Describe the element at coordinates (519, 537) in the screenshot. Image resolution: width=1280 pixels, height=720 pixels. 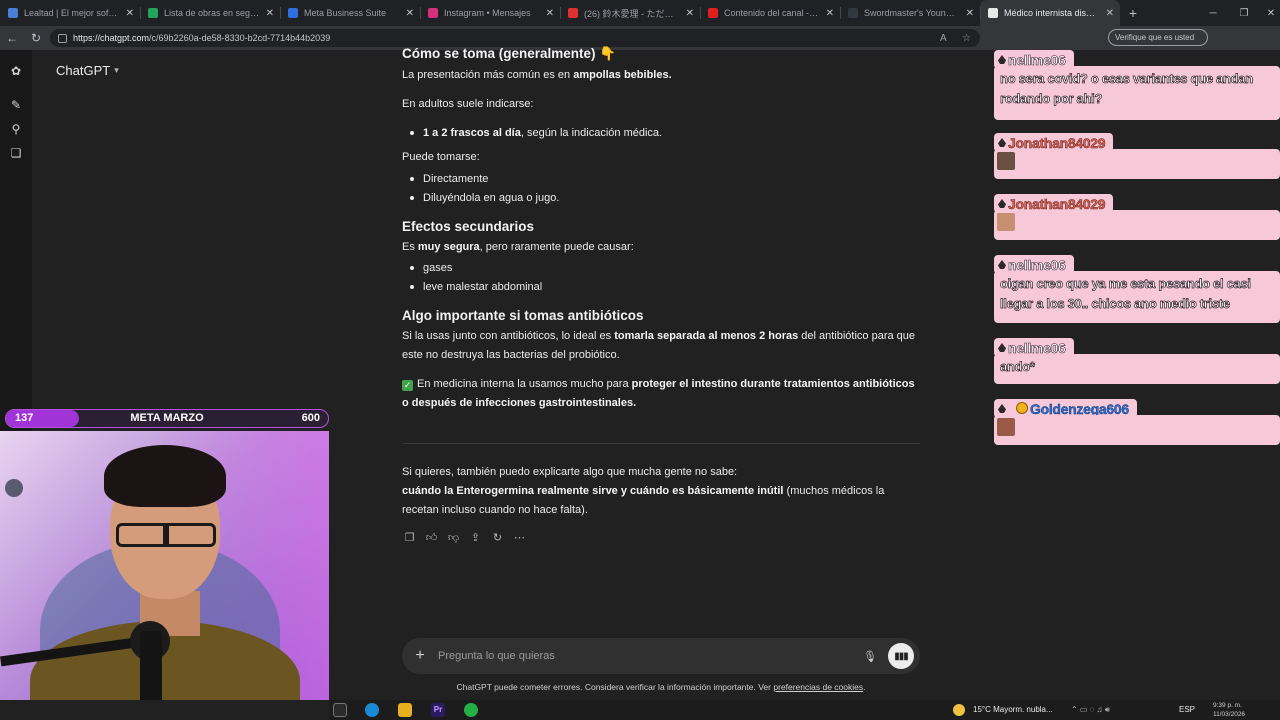
I see `more-options-icon: ⋯` at that location.